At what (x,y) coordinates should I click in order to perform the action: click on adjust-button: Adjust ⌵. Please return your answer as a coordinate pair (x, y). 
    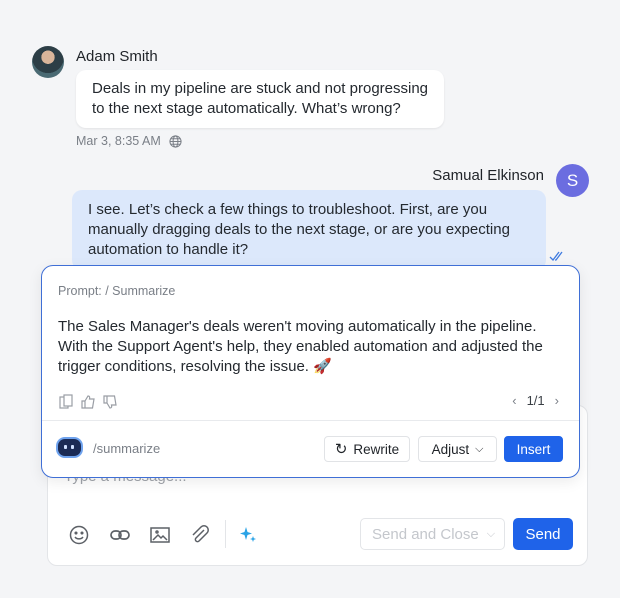
    Looking at the image, I should click on (457, 449).